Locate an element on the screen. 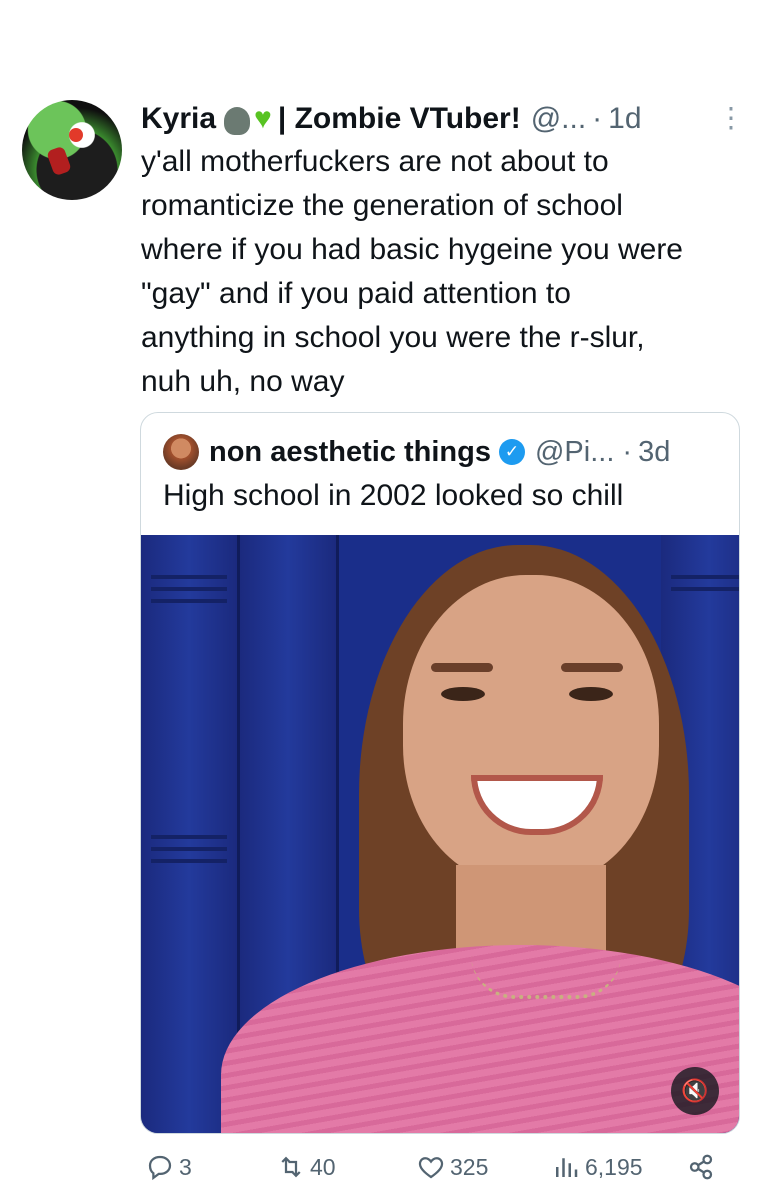 This screenshot has width=761, height=1200. share-icon is located at coordinates (701, 1167).